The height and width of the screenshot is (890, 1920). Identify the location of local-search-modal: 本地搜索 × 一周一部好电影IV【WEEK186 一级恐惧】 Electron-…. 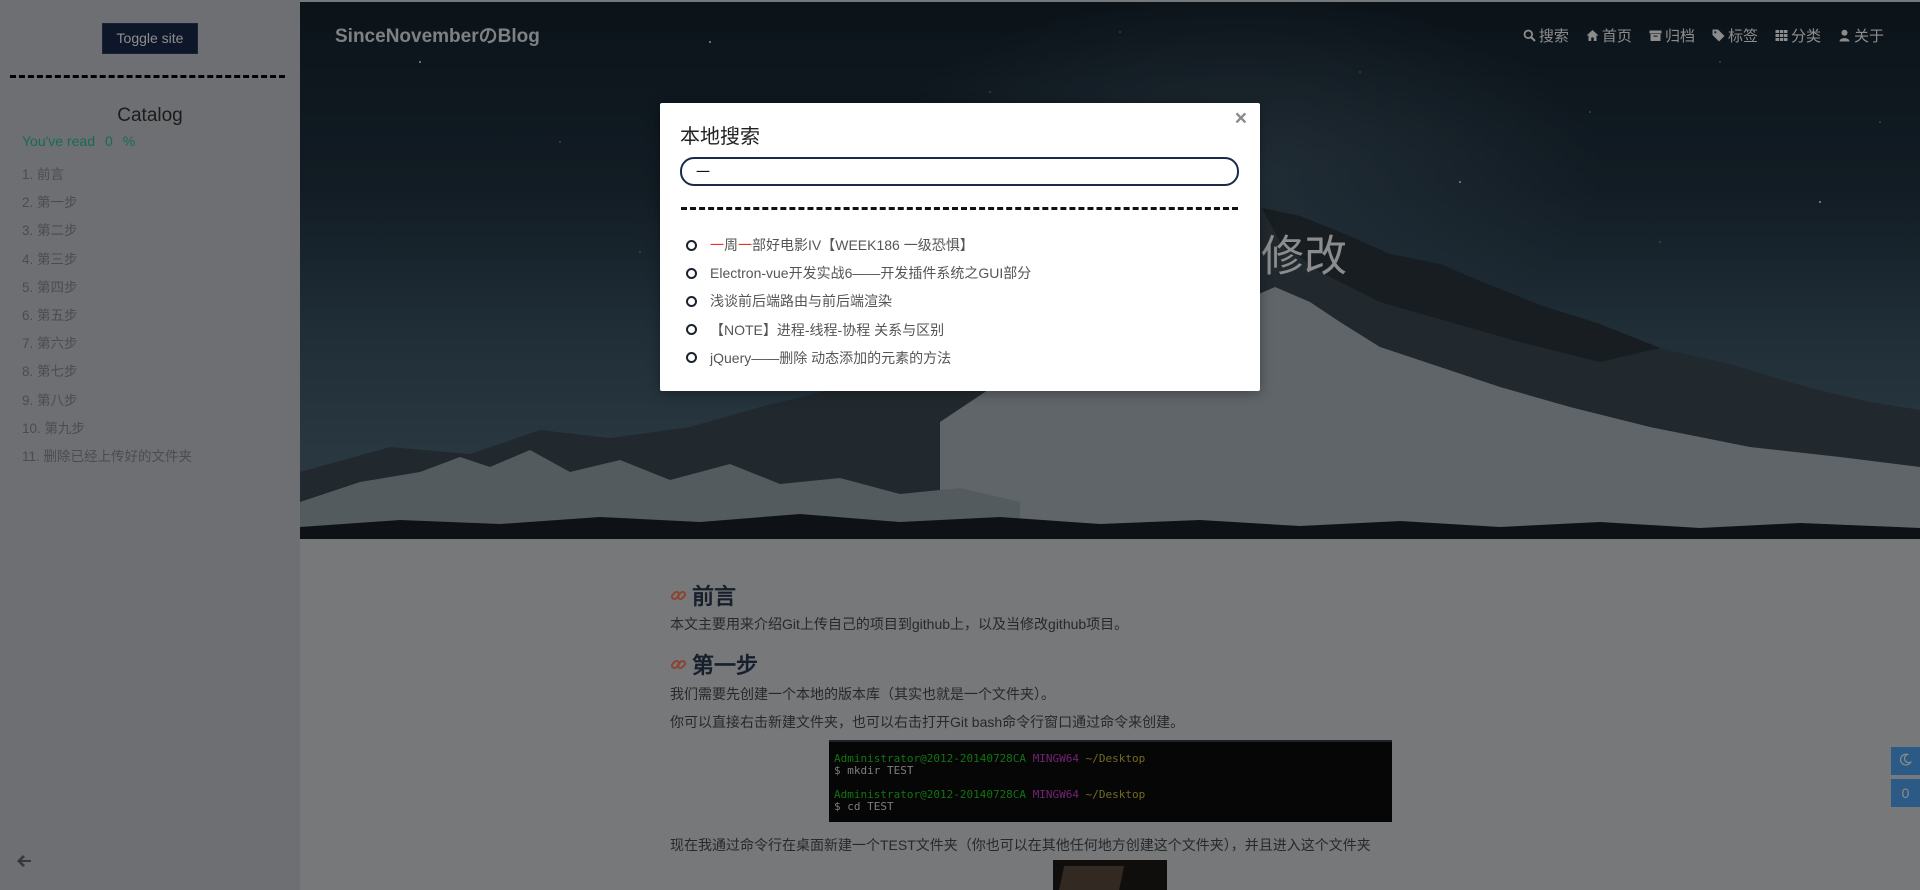
(960, 247).